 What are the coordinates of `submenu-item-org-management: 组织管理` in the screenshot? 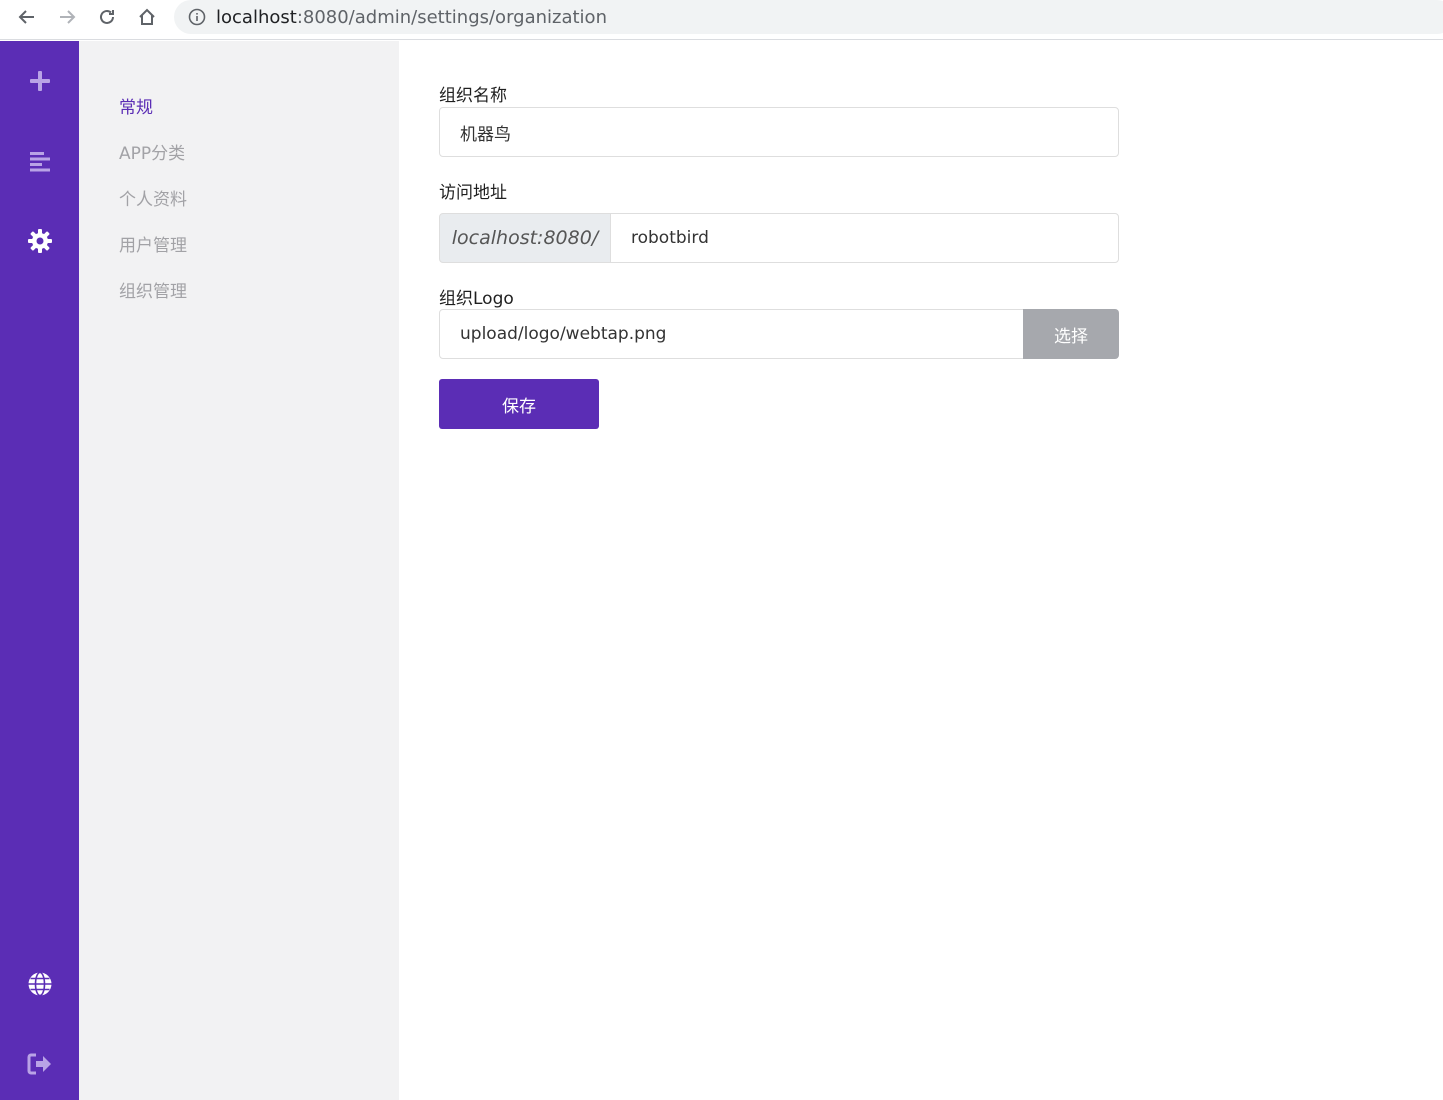 It's located at (153, 289).